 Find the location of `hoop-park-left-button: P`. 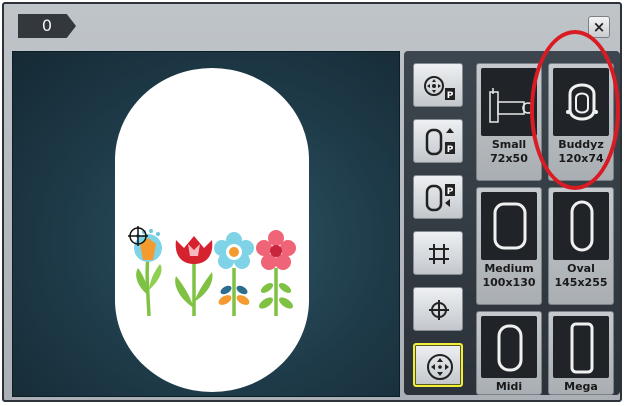

hoop-park-left-button: P is located at coordinates (438, 197).